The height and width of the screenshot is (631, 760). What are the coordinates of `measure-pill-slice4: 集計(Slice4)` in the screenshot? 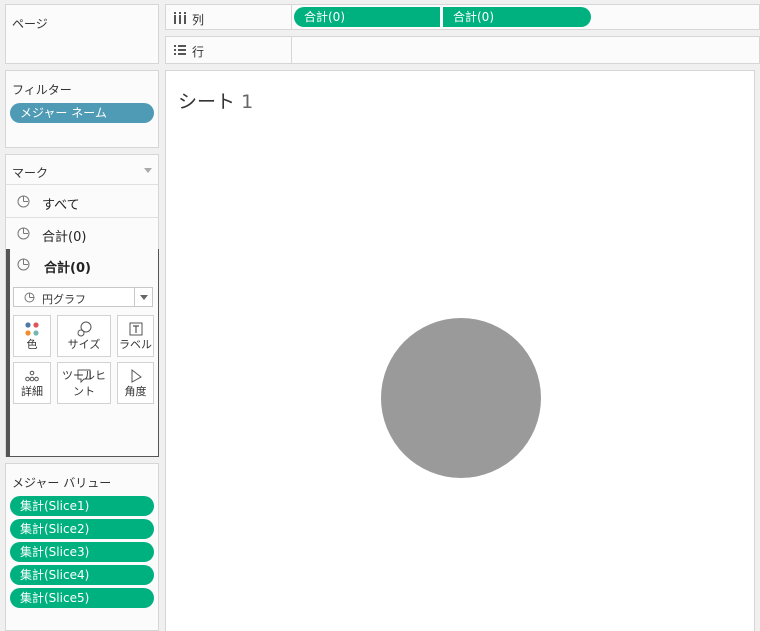 It's located at (82, 575).